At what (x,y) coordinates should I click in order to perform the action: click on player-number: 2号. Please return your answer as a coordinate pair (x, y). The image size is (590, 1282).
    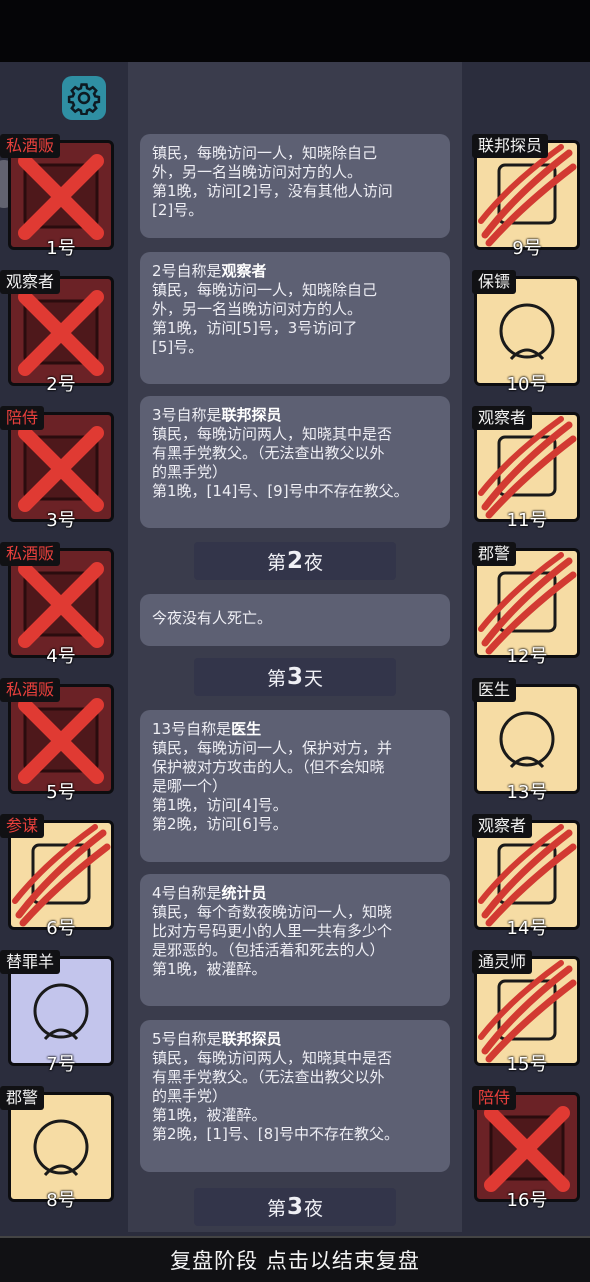
    Looking at the image, I should click on (61, 384).